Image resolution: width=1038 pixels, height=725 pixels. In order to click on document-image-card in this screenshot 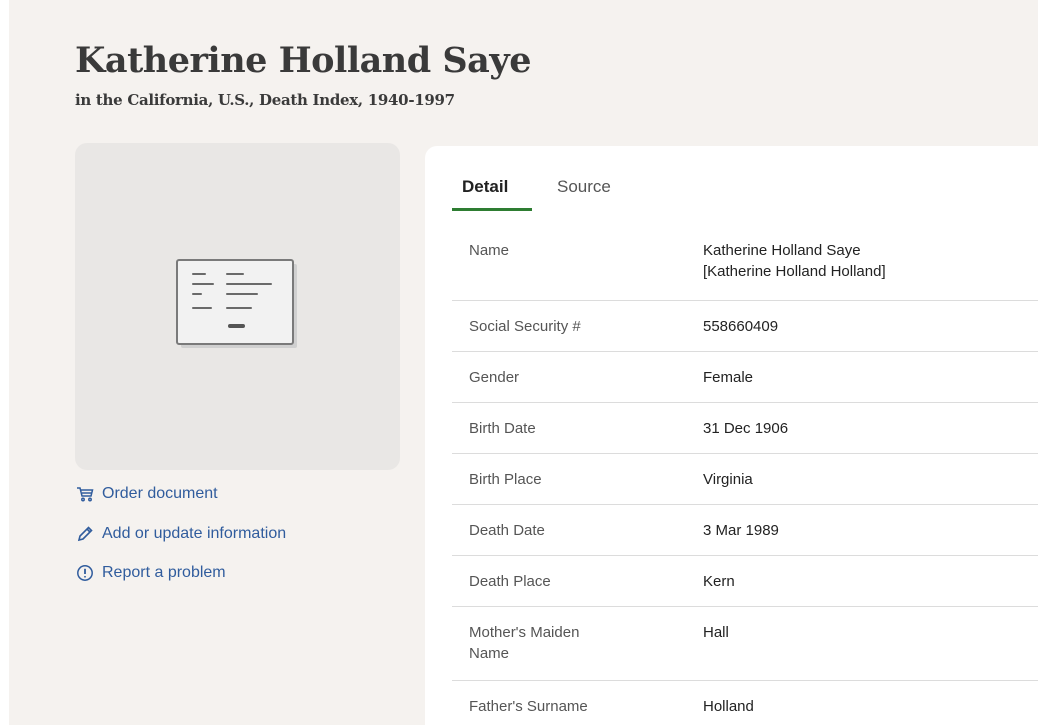, I will do `click(237, 306)`.